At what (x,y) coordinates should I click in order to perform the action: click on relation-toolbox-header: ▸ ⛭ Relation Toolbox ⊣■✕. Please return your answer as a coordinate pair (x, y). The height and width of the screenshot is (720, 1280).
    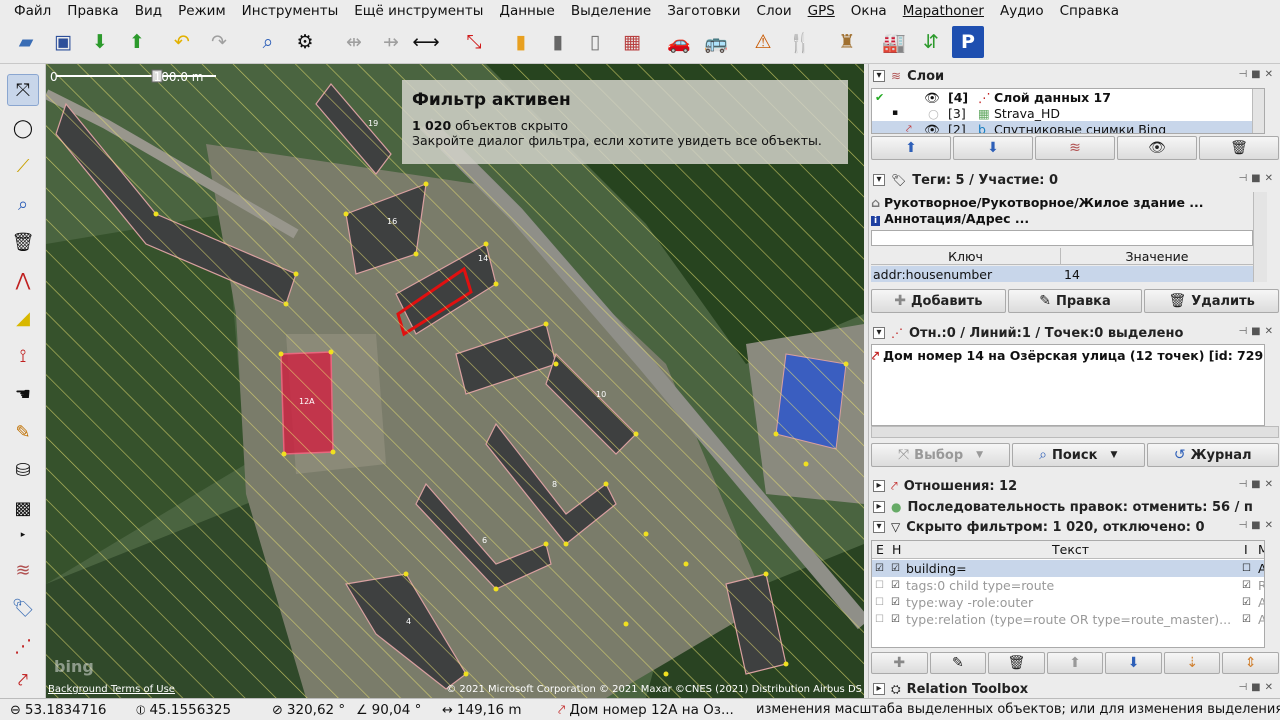
    Looking at the image, I should click on (1074, 689).